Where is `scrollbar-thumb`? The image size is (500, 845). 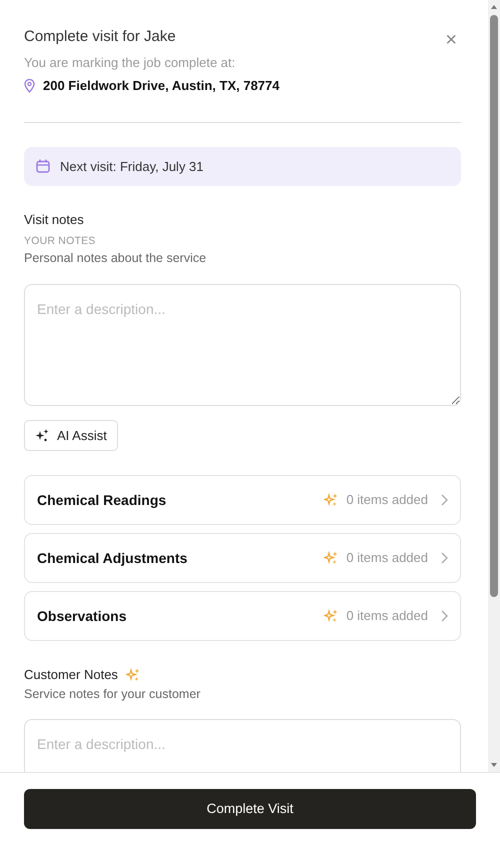
scrollbar-thumb is located at coordinates (494, 306).